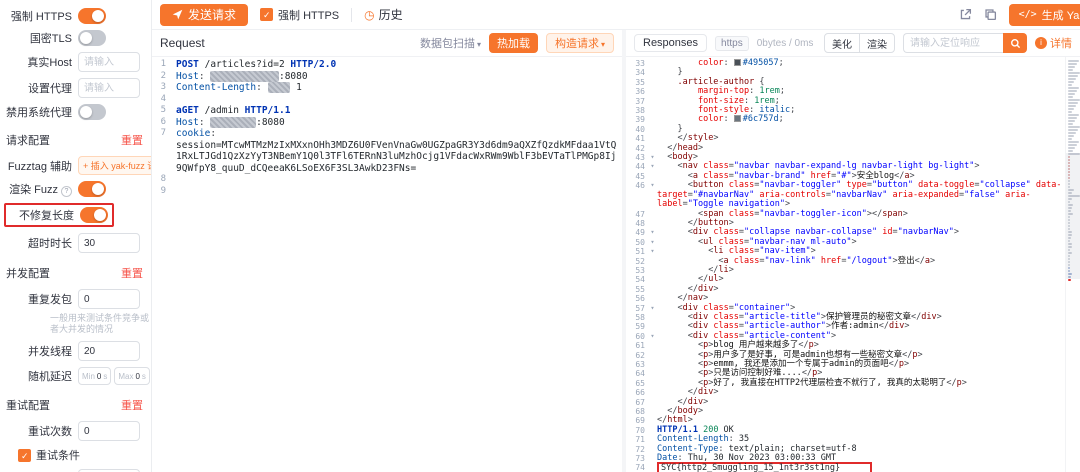  Describe the element at coordinates (92, 38) in the screenshot. I see `gm-tls-toggle` at that location.